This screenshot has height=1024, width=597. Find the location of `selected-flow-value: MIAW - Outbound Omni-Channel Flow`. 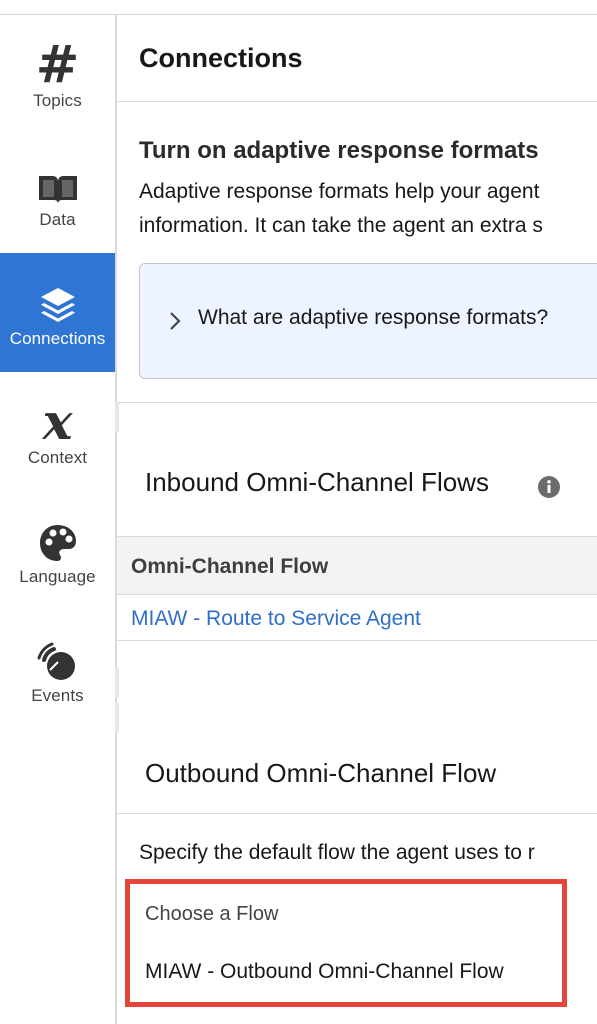

selected-flow-value: MIAW - Outbound Omni-Channel Flow is located at coordinates (324, 972).